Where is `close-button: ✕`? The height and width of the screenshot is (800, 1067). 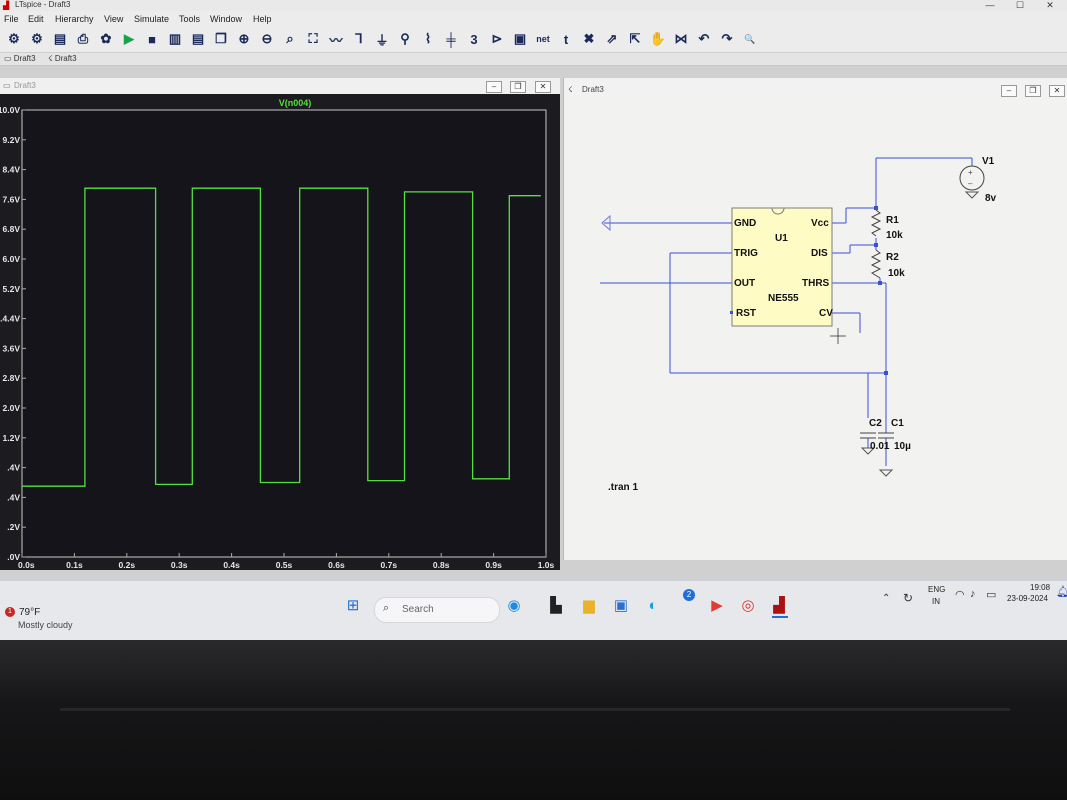
close-button: ✕ is located at coordinates (1050, 5).